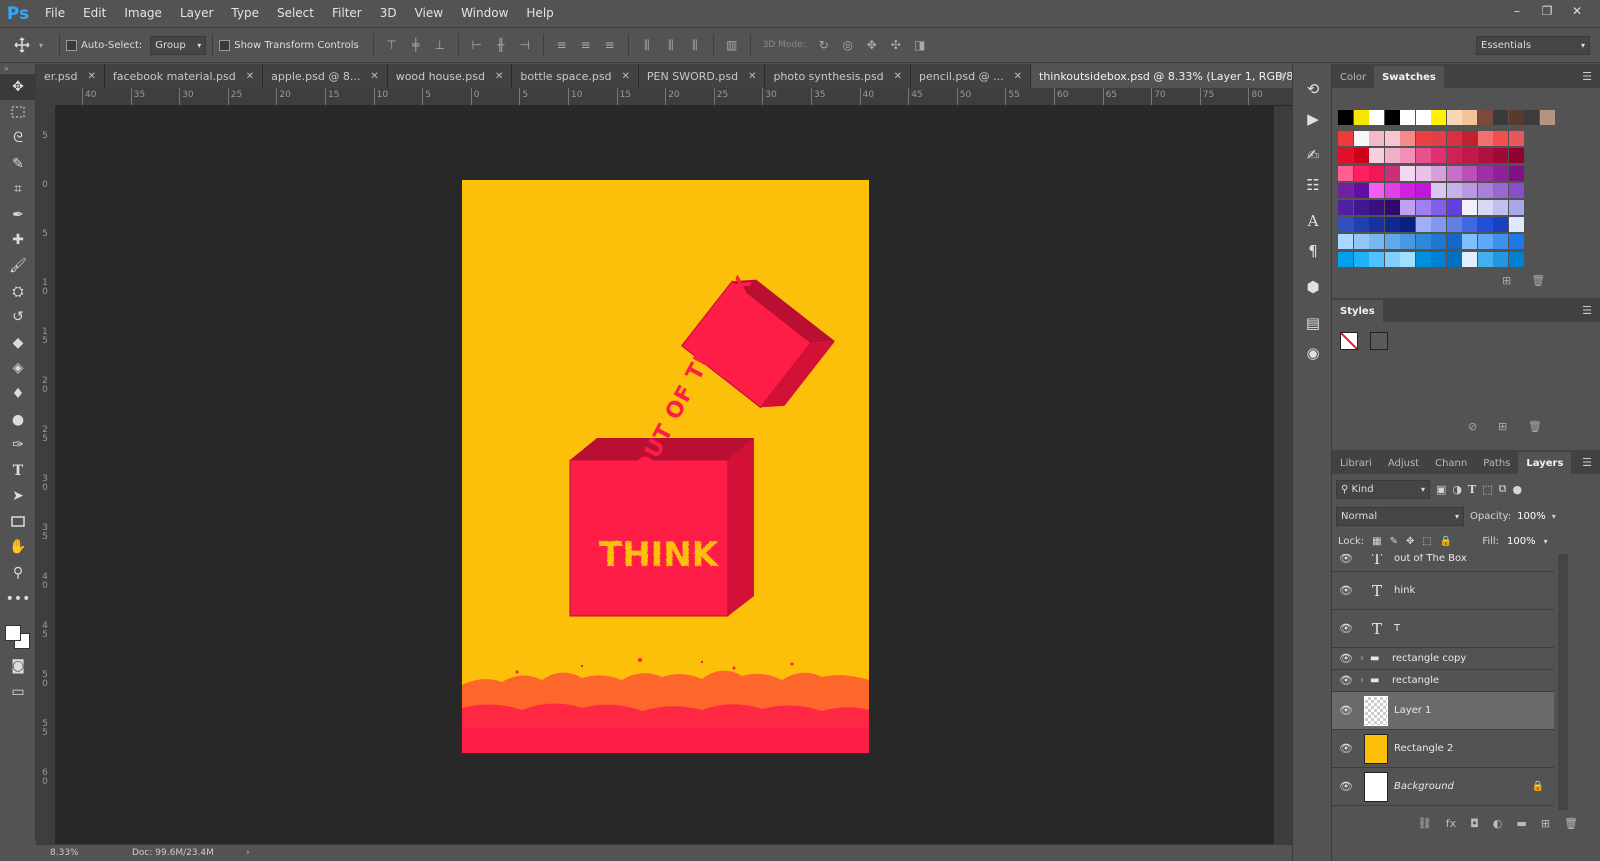 This screenshot has height=861, width=1600. Describe the element at coordinates (1502, 426) in the screenshot. I see `new-style-icon: ⊞` at that location.